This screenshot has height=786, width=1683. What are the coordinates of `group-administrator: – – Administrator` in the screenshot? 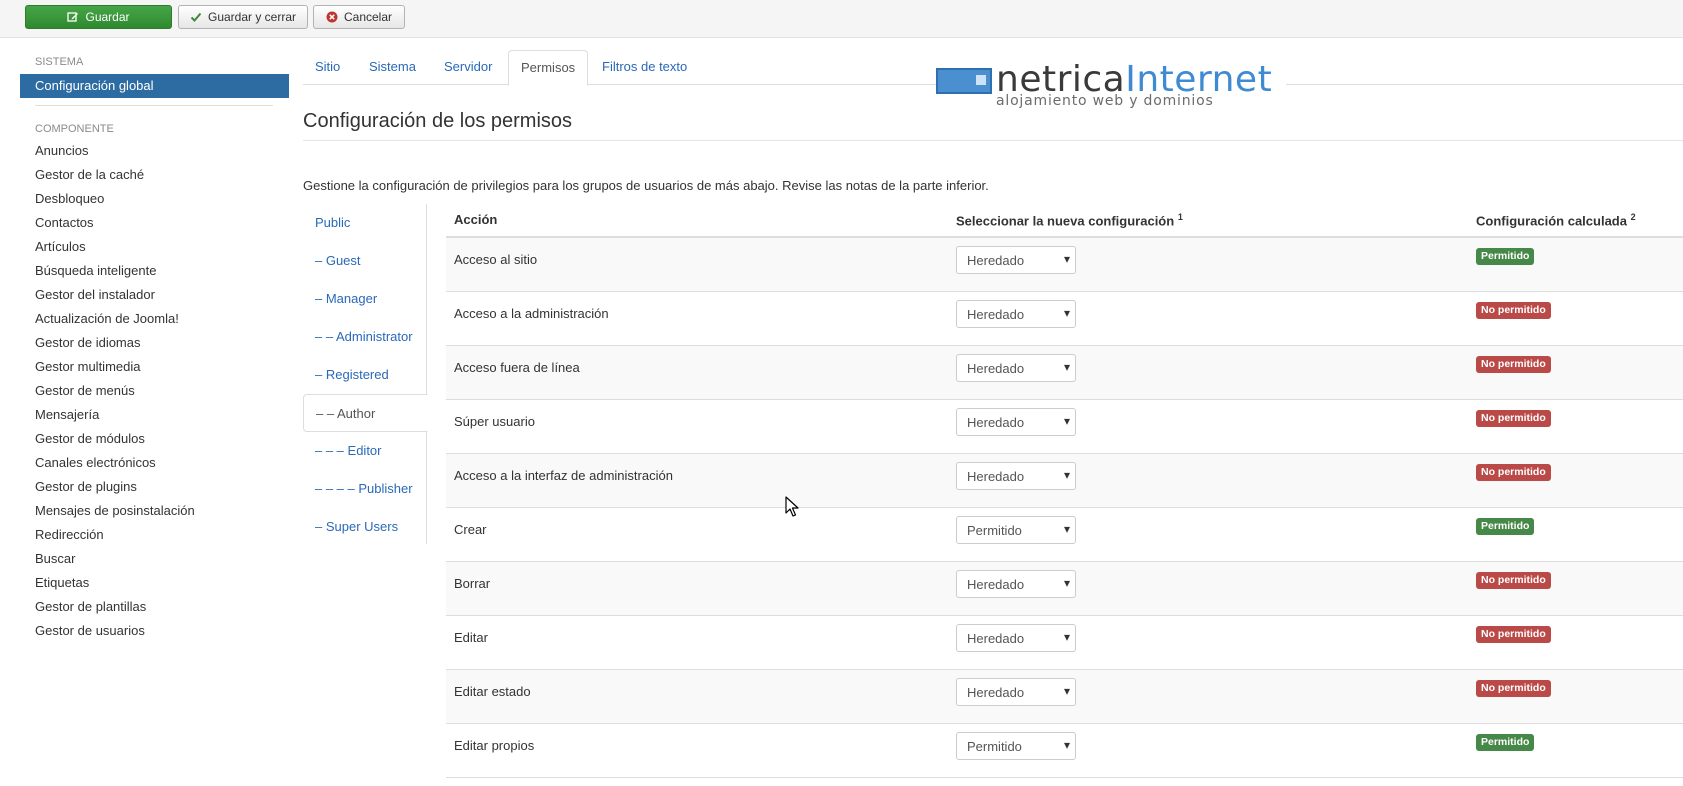 It's located at (365, 337).